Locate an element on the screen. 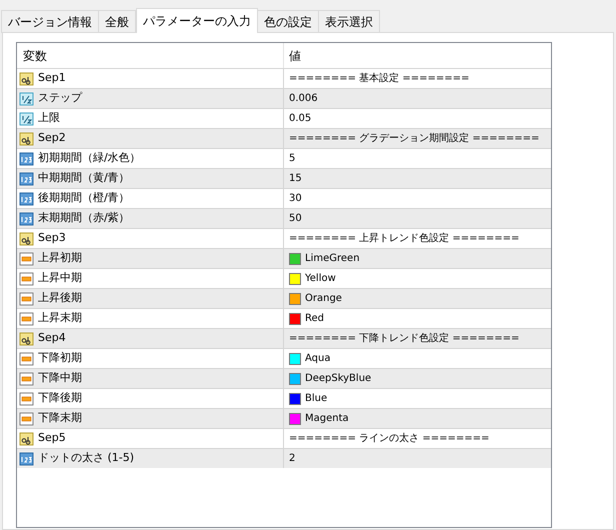 The height and width of the screenshot is (530, 616). parameter-name: 初期期間（緑/水色） is located at coordinates (89, 158).